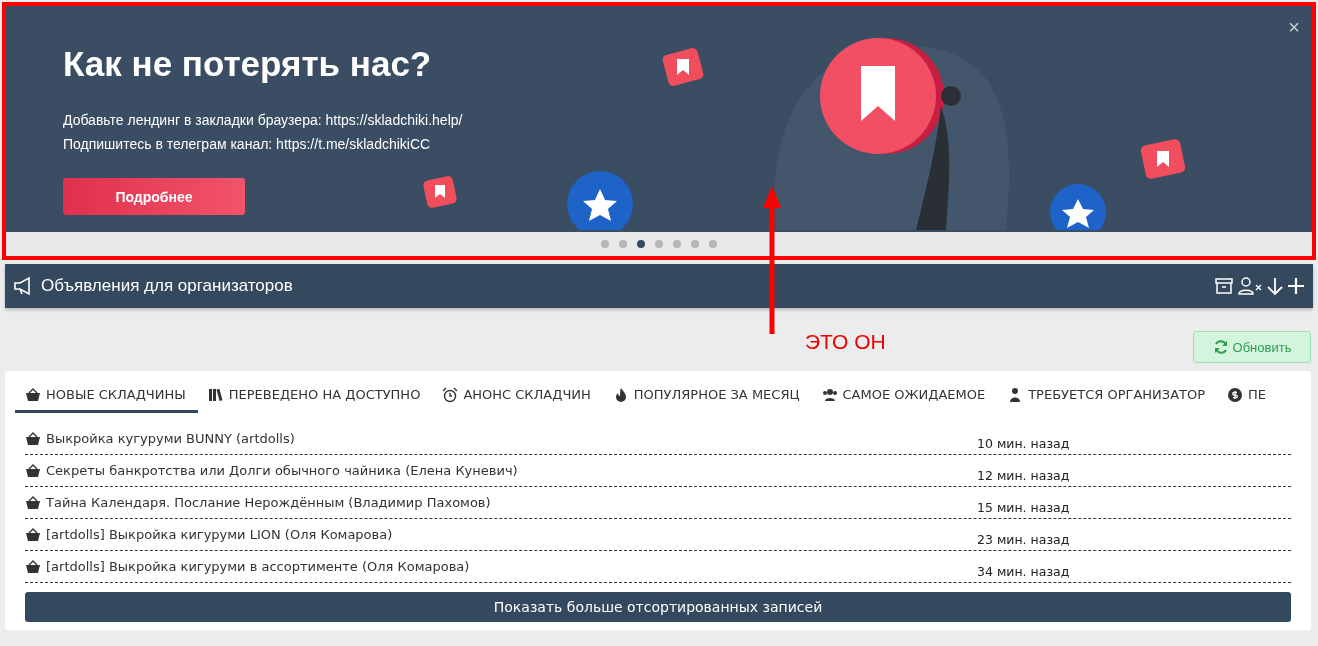  Describe the element at coordinates (215, 394) in the screenshot. I see `books-icon` at that location.